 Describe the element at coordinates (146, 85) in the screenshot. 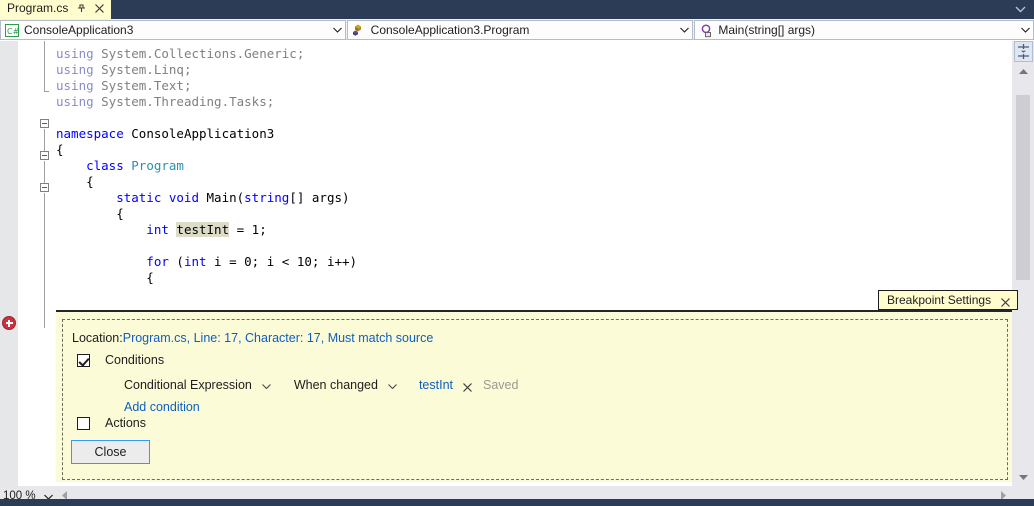

I see `code-token: System.Text;` at that location.